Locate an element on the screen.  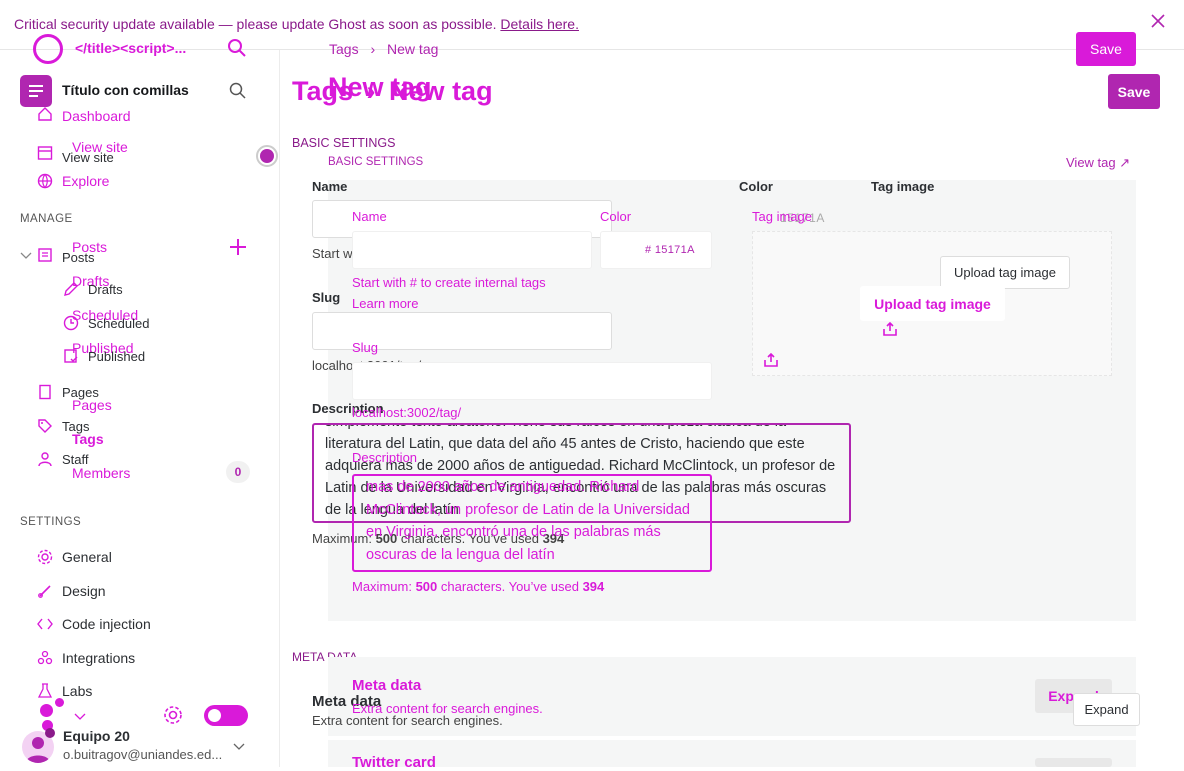
nav-general: General is located at coordinates (74, 557).